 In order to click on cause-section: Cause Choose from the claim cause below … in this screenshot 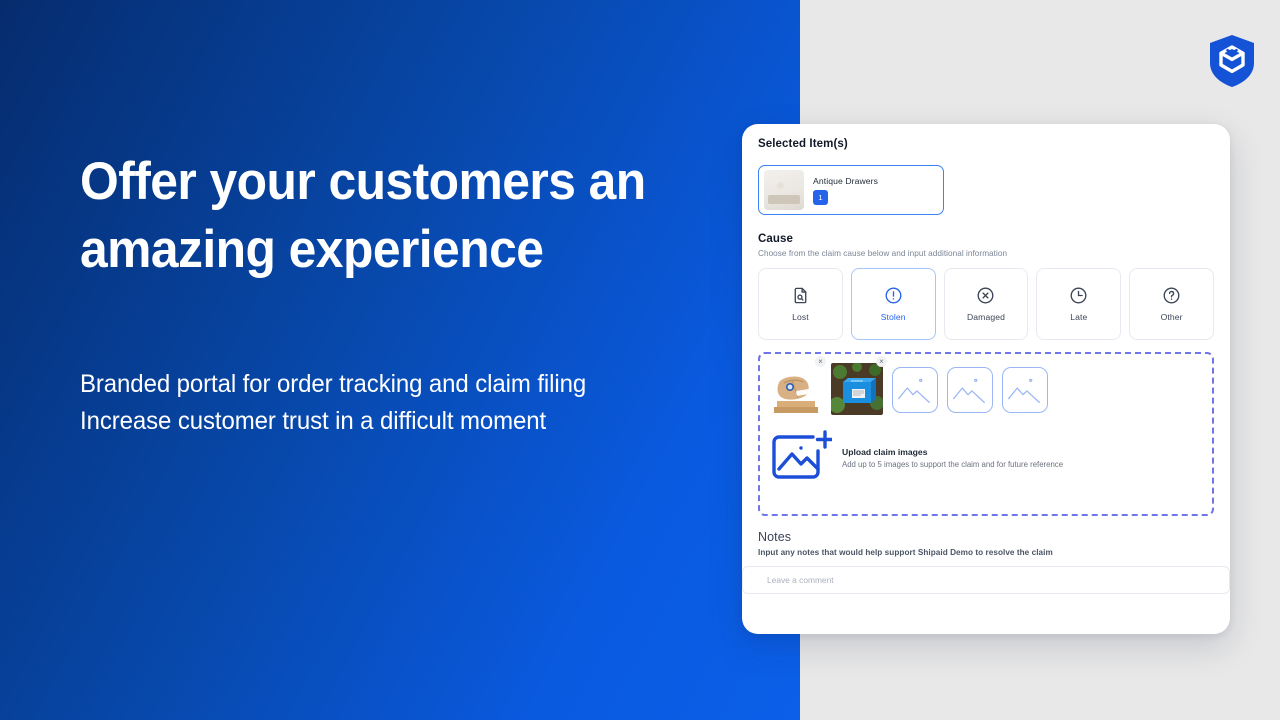, I will do `click(986, 286)`.